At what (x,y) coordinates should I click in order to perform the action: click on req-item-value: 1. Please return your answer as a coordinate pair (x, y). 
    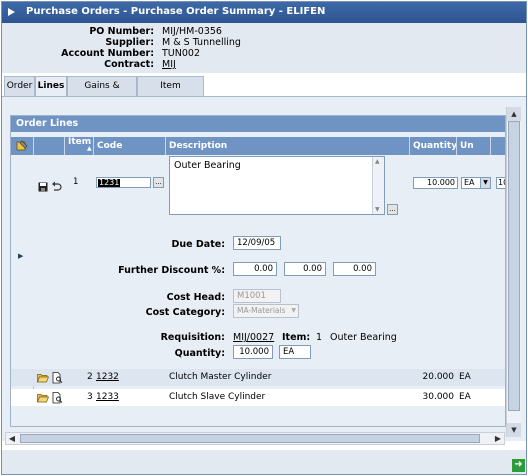
    Looking at the image, I should click on (319, 337).